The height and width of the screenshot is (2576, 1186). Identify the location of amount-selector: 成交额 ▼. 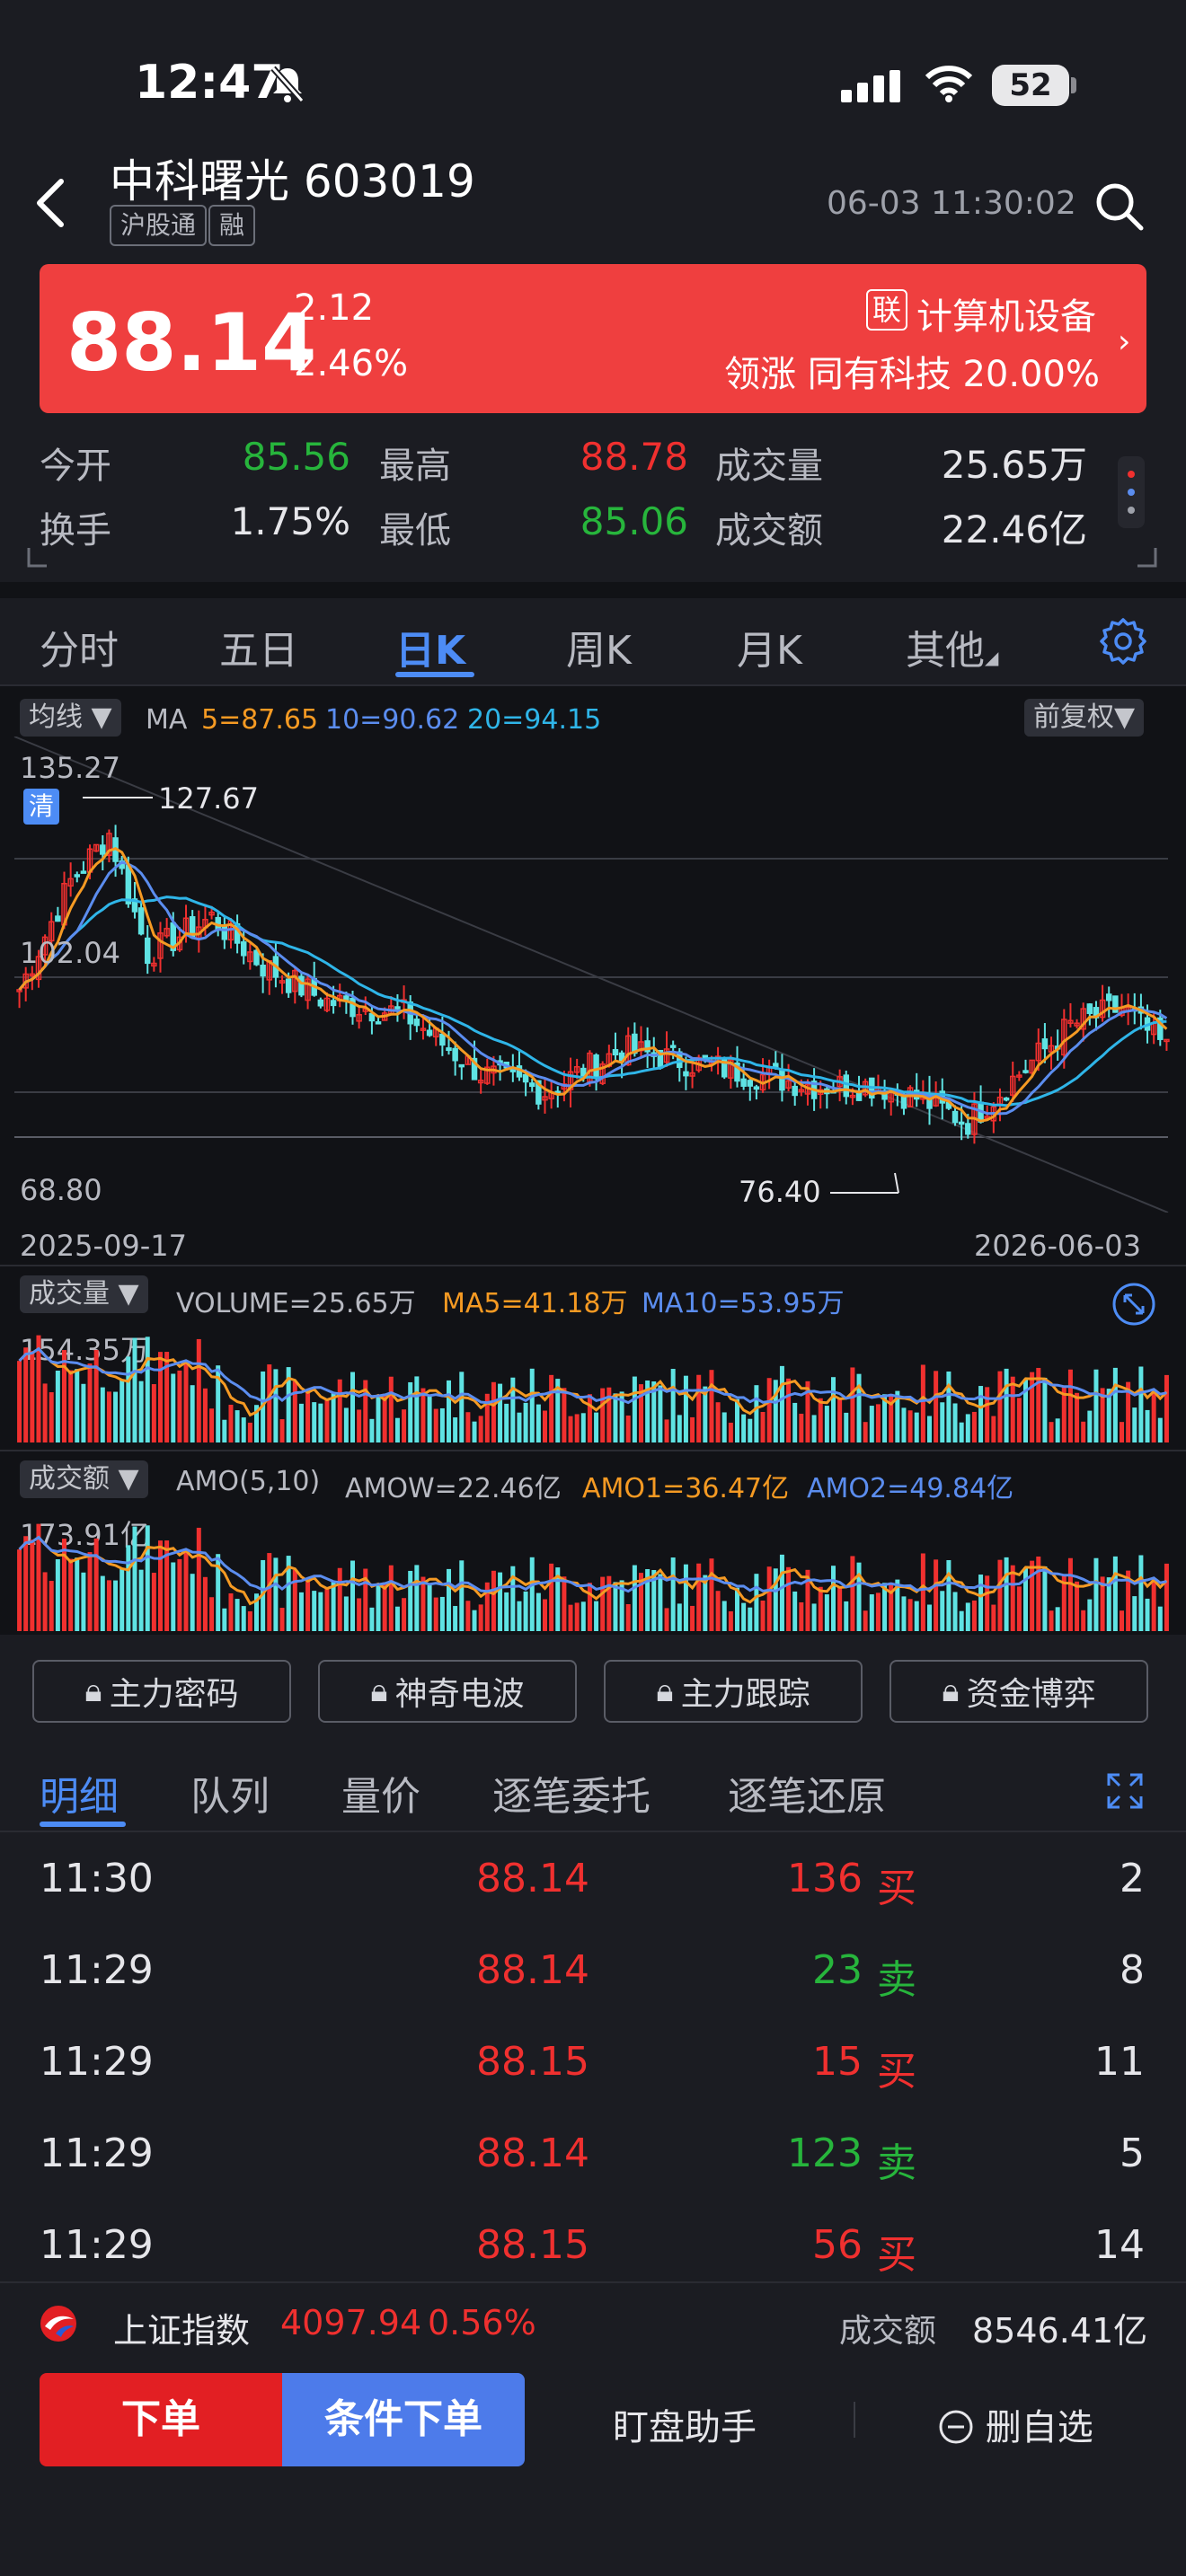
(84, 1479).